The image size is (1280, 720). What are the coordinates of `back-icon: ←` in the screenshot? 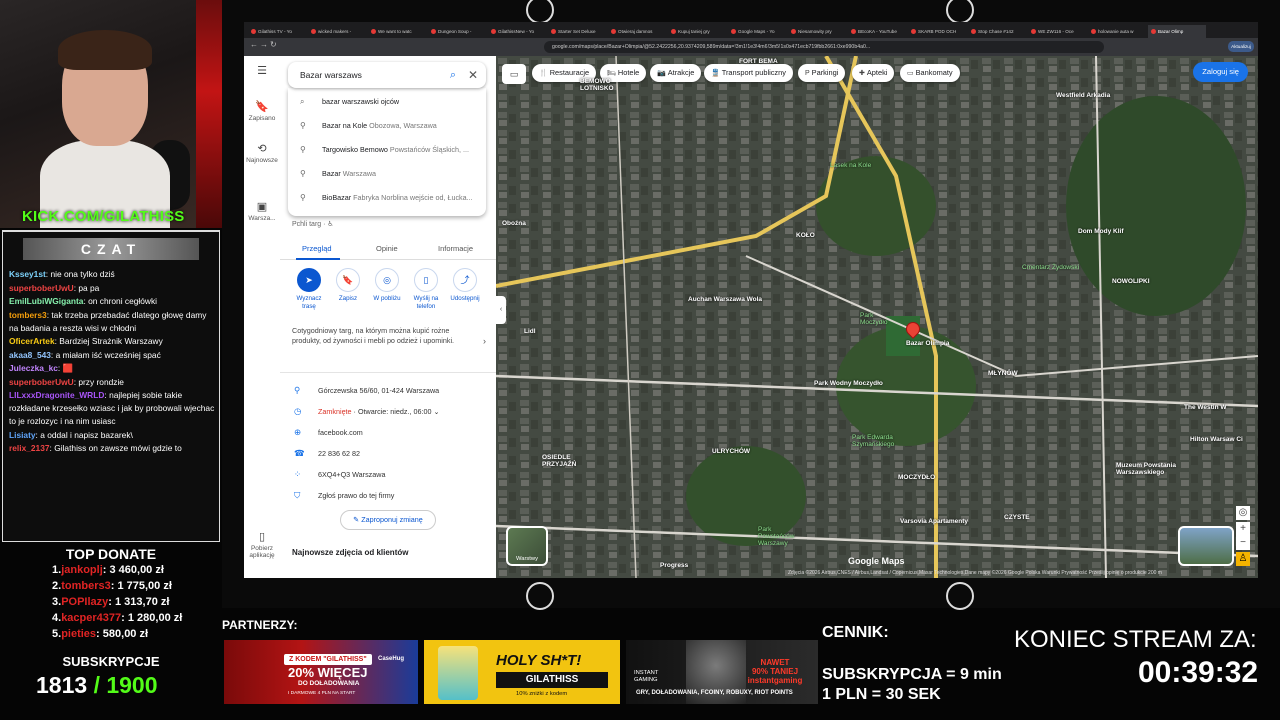 It's located at (254, 44).